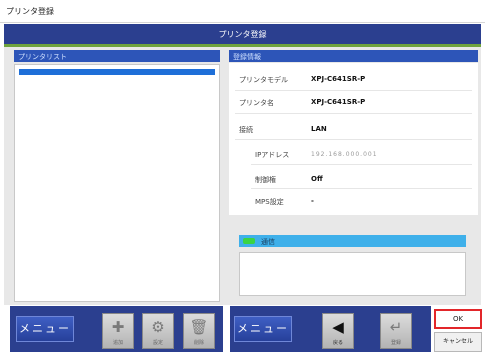 The image size is (485, 356). What do you see at coordinates (352, 241) in the screenshot?
I see `status-bar: 通信` at bounding box center [352, 241].